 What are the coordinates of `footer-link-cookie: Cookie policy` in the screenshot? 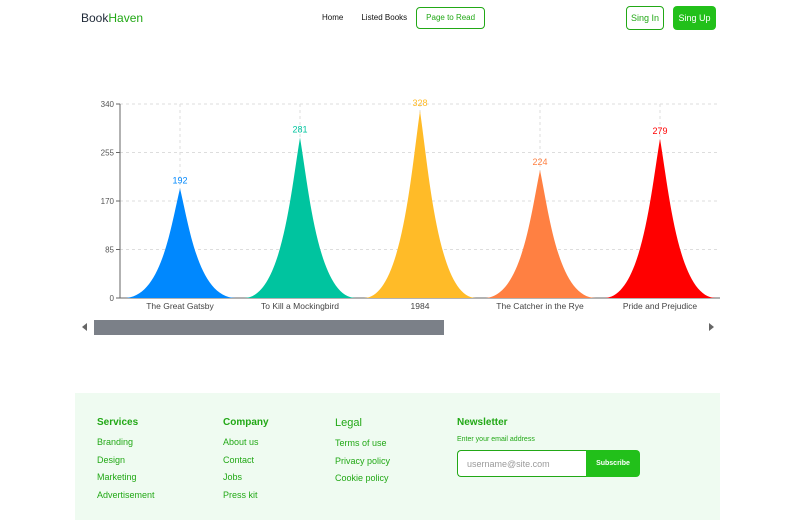 It's located at (362, 482).